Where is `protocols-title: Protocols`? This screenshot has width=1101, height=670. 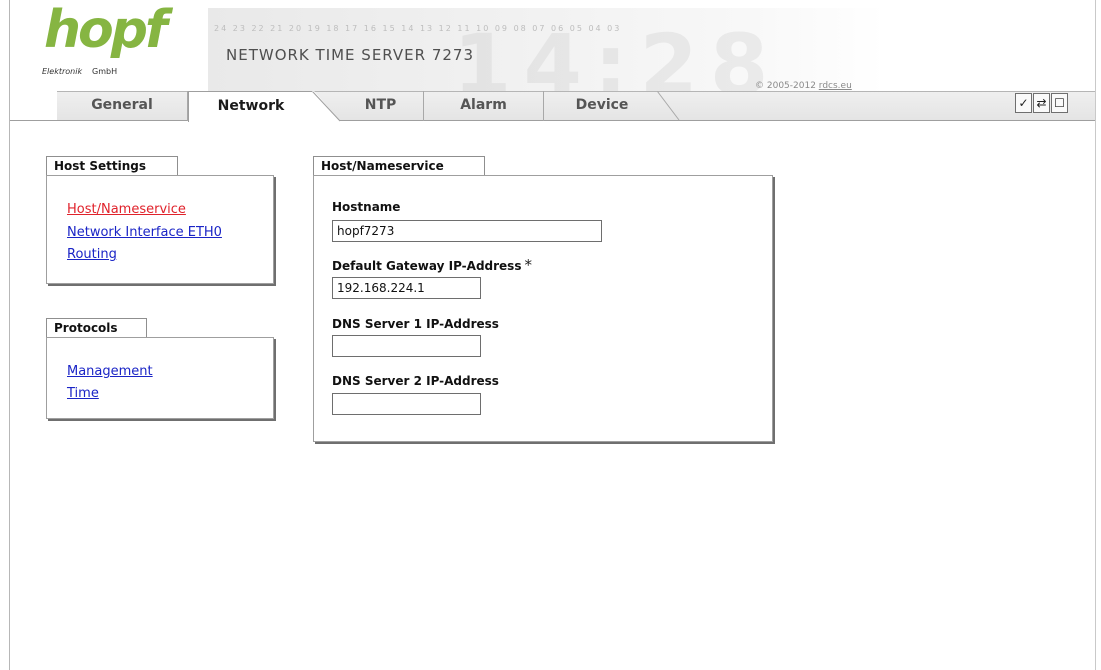 protocols-title: Protocols is located at coordinates (96, 328).